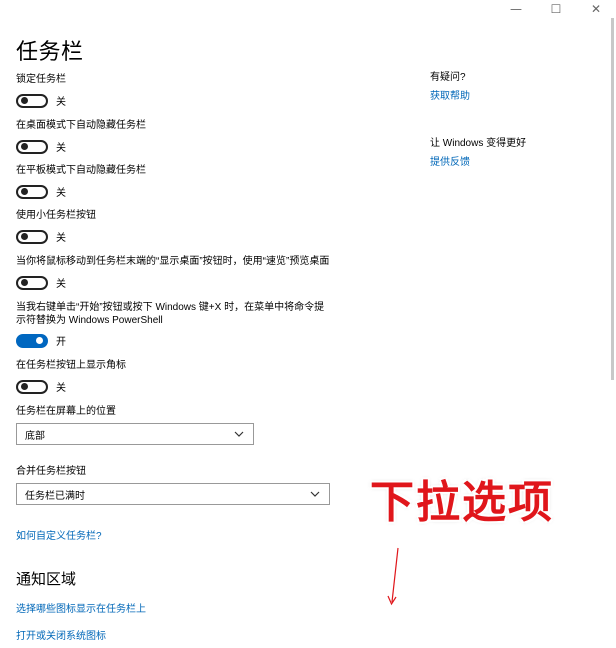  Describe the element at coordinates (462, 502) in the screenshot. I see `annotation-text: 下拉选项` at that location.